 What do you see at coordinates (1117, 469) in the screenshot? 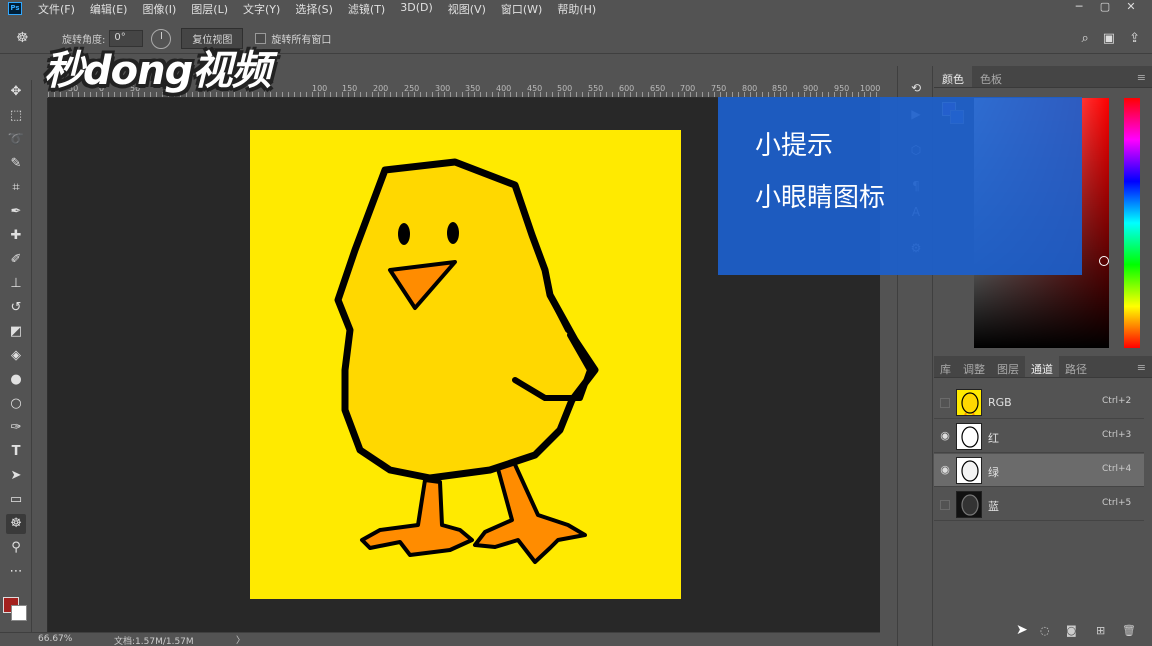
I see `channel-shortcut: Ctrl+4` at bounding box center [1117, 469].